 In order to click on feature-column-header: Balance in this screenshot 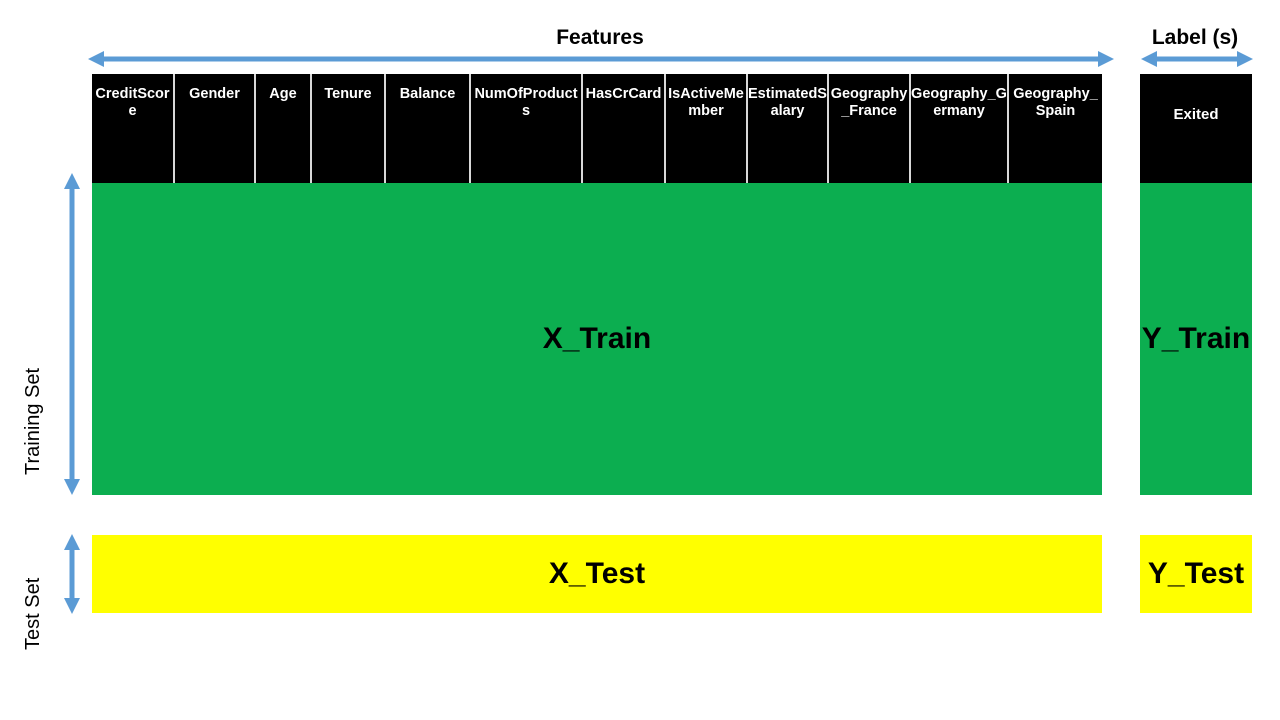, I will do `click(428, 128)`.